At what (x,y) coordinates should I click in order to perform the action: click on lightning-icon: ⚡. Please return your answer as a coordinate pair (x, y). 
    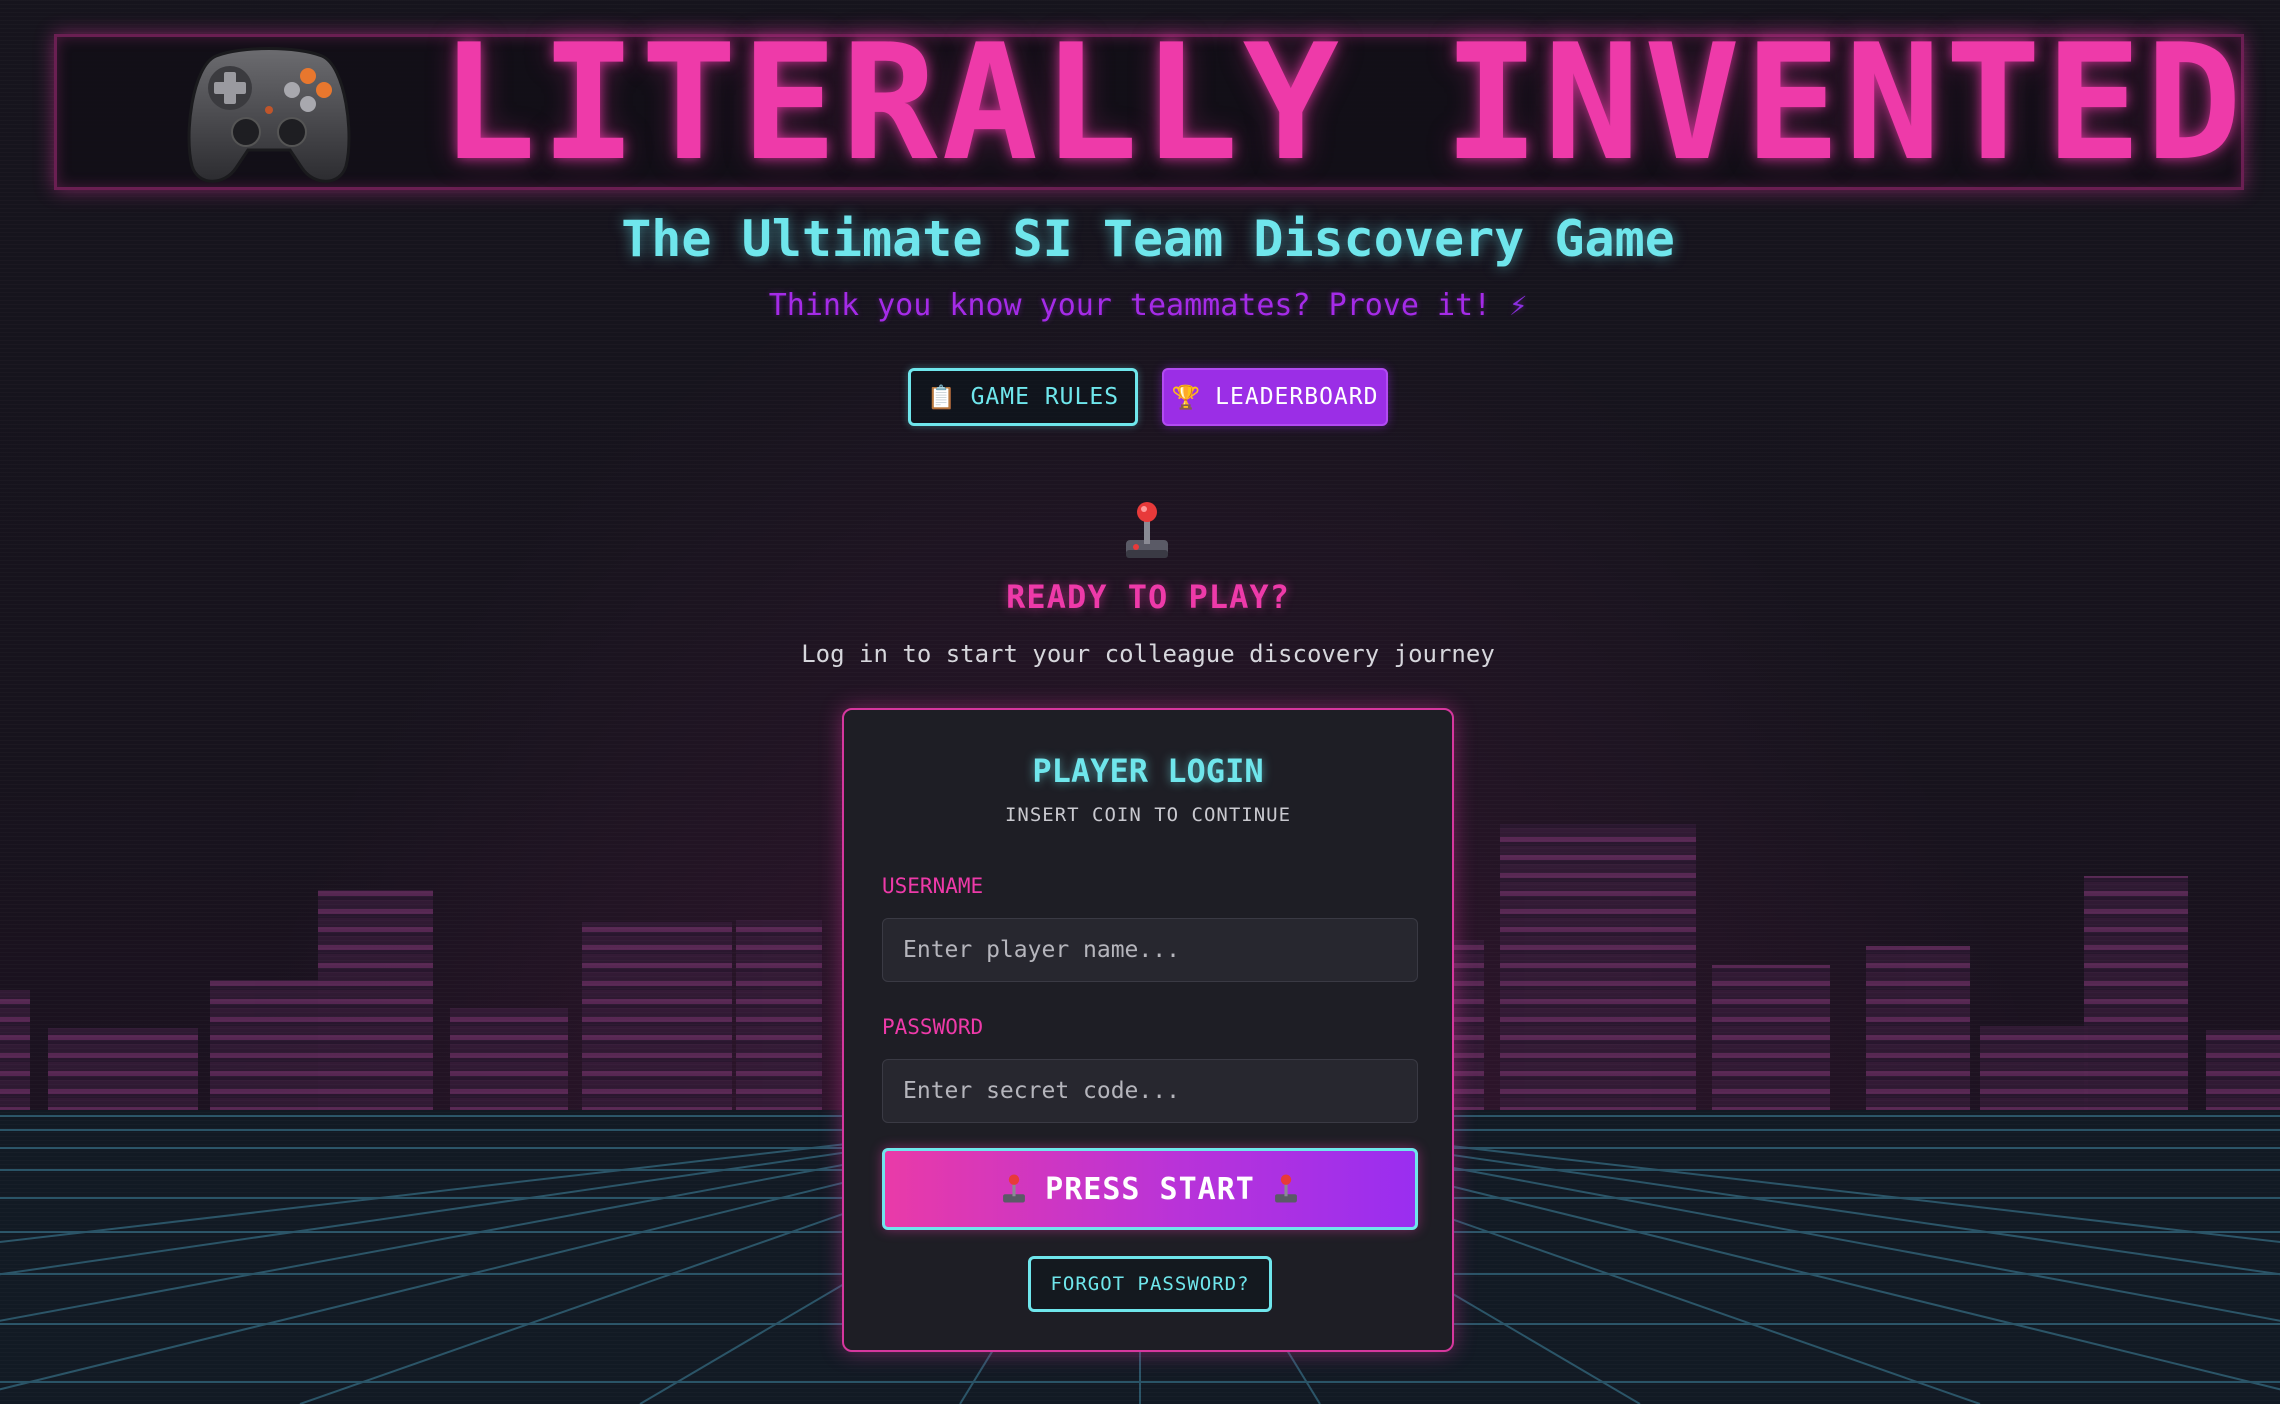
    Looking at the image, I should click on (1518, 305).